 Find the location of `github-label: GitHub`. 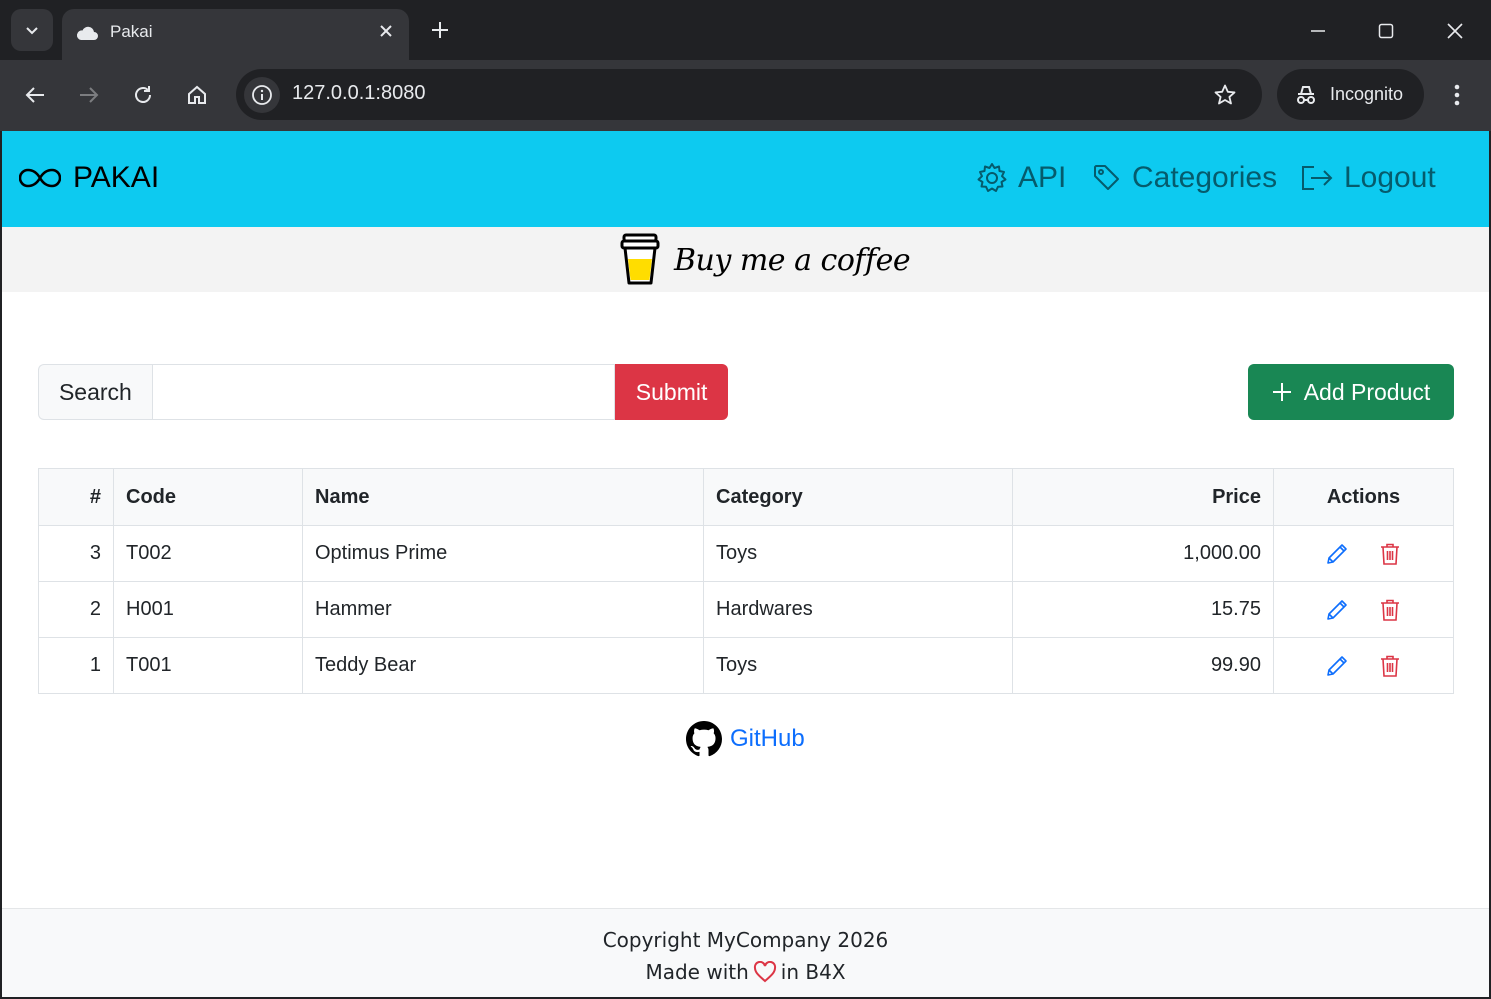

github-label: GitHub is located at coordinates (767, 738).